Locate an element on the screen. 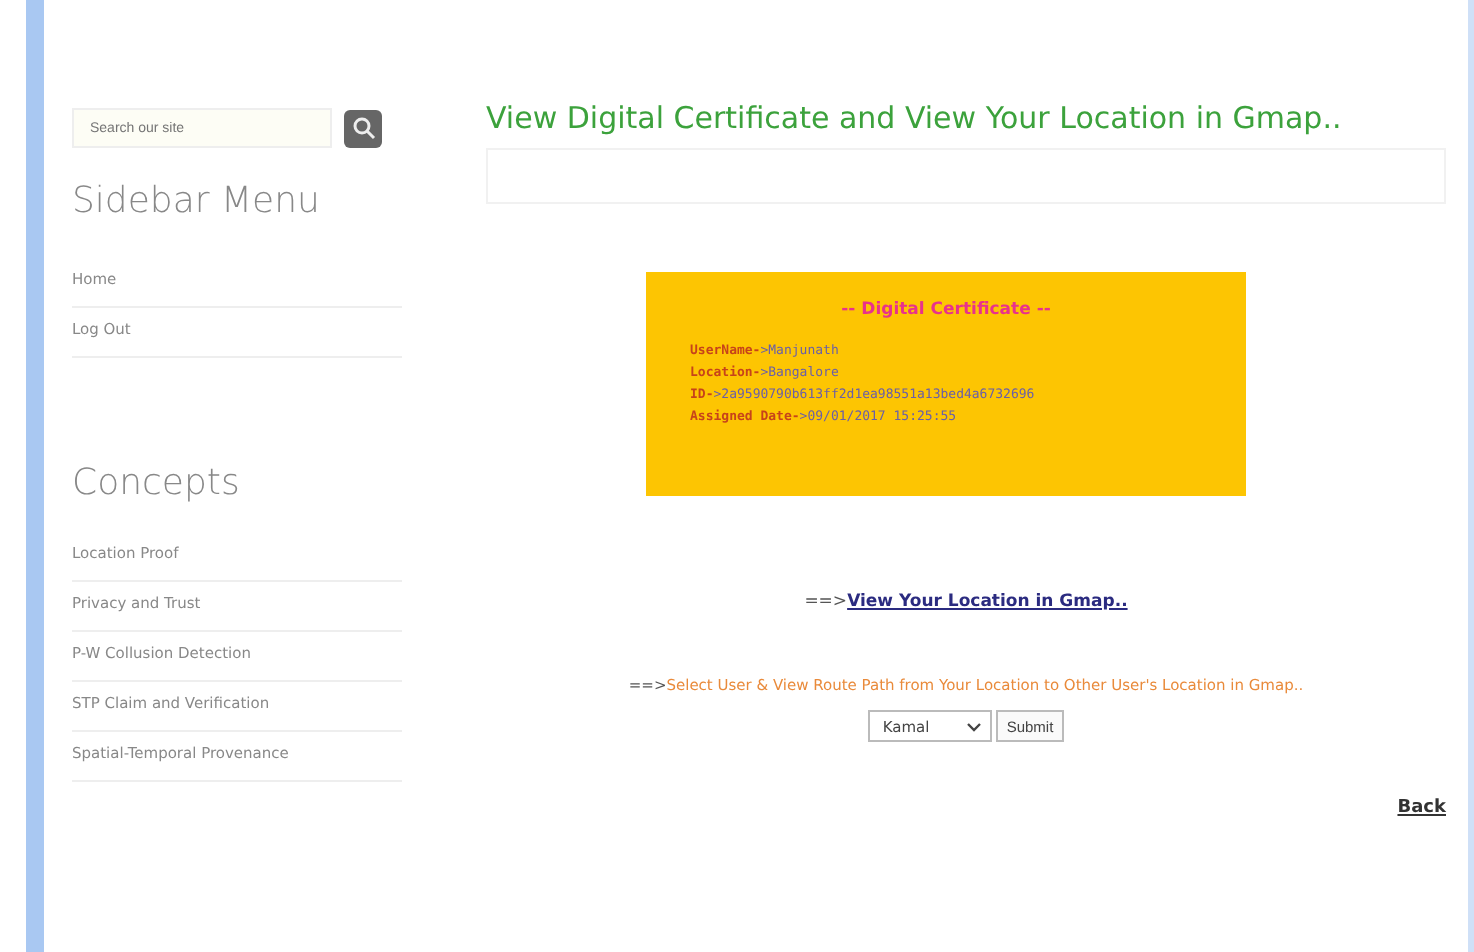 This screenshot has width=1474, height=952. concepts-heading: Concepts is located at coordinates (157, 483).